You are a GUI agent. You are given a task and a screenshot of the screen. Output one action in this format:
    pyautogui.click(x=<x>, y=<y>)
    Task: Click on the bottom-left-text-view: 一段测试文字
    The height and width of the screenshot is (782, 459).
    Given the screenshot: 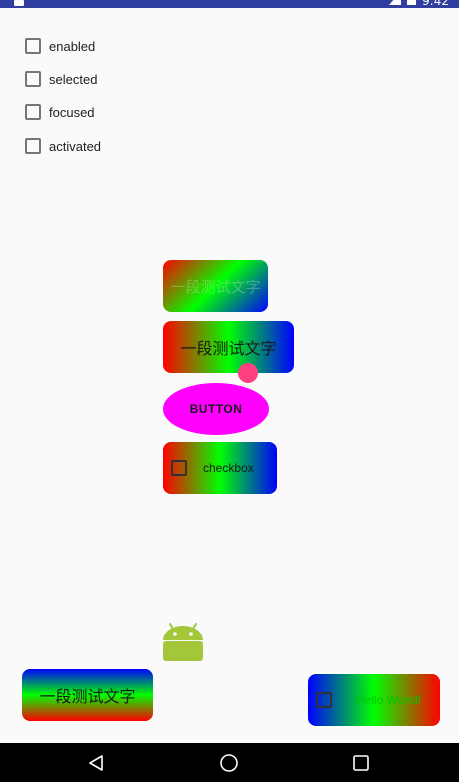 What is the action you would take?
    pyautogui.click(x=87, y=695)
    